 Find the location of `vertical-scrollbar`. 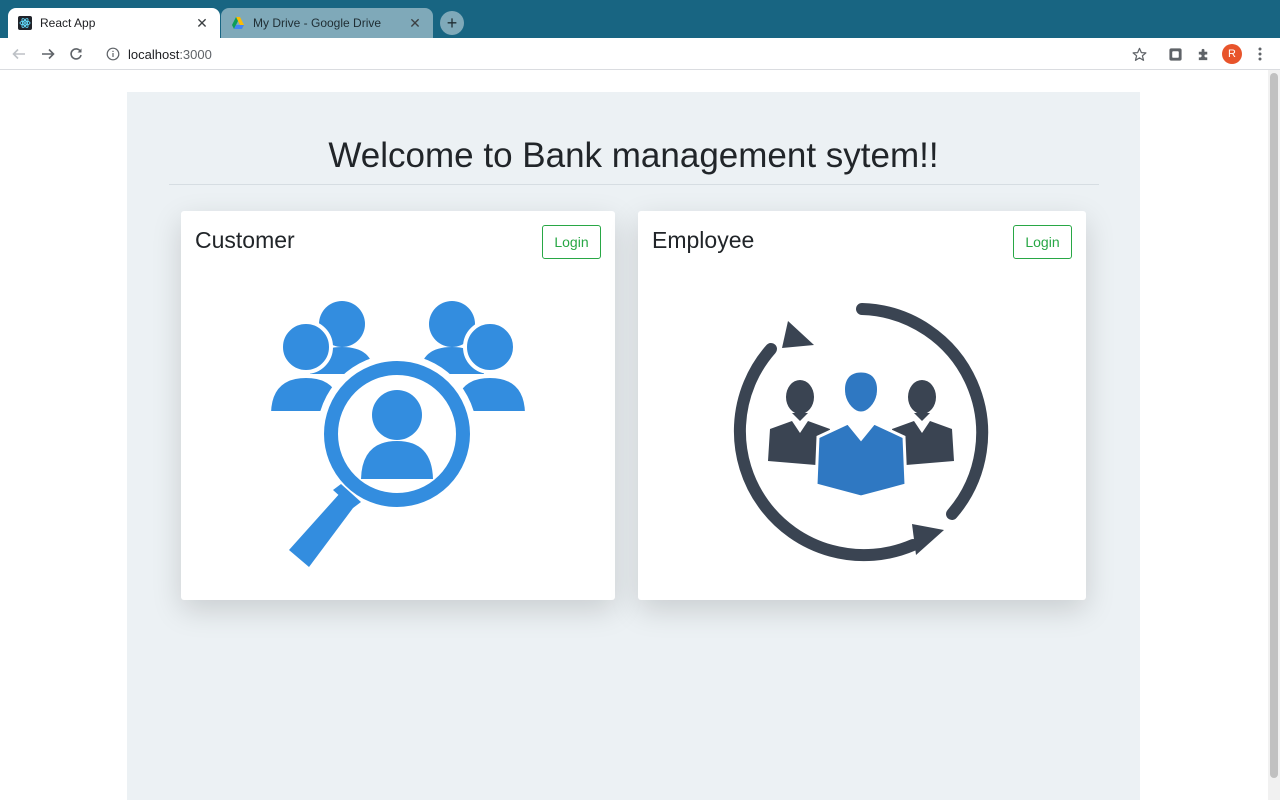

vertical-scrollbar is located at coordinates (1274, 435).